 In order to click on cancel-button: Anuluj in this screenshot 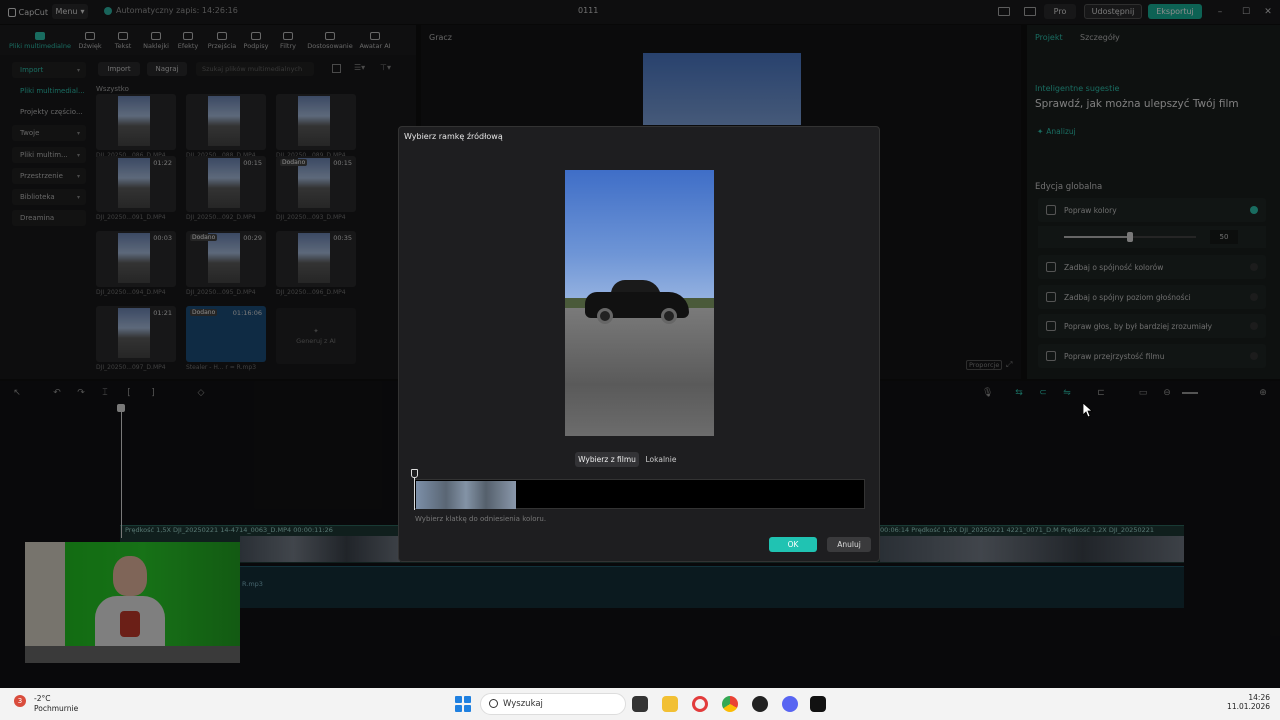, I will do `click(849, 544)`.